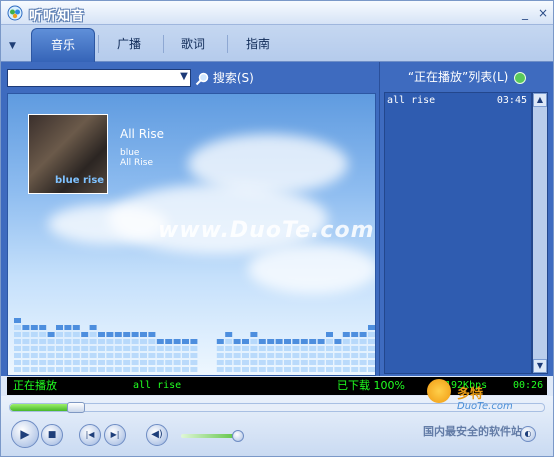  Describe the element at coordinates (193, 45) in the screenshot. I see `tab-lyrics: 歌词` at that location.